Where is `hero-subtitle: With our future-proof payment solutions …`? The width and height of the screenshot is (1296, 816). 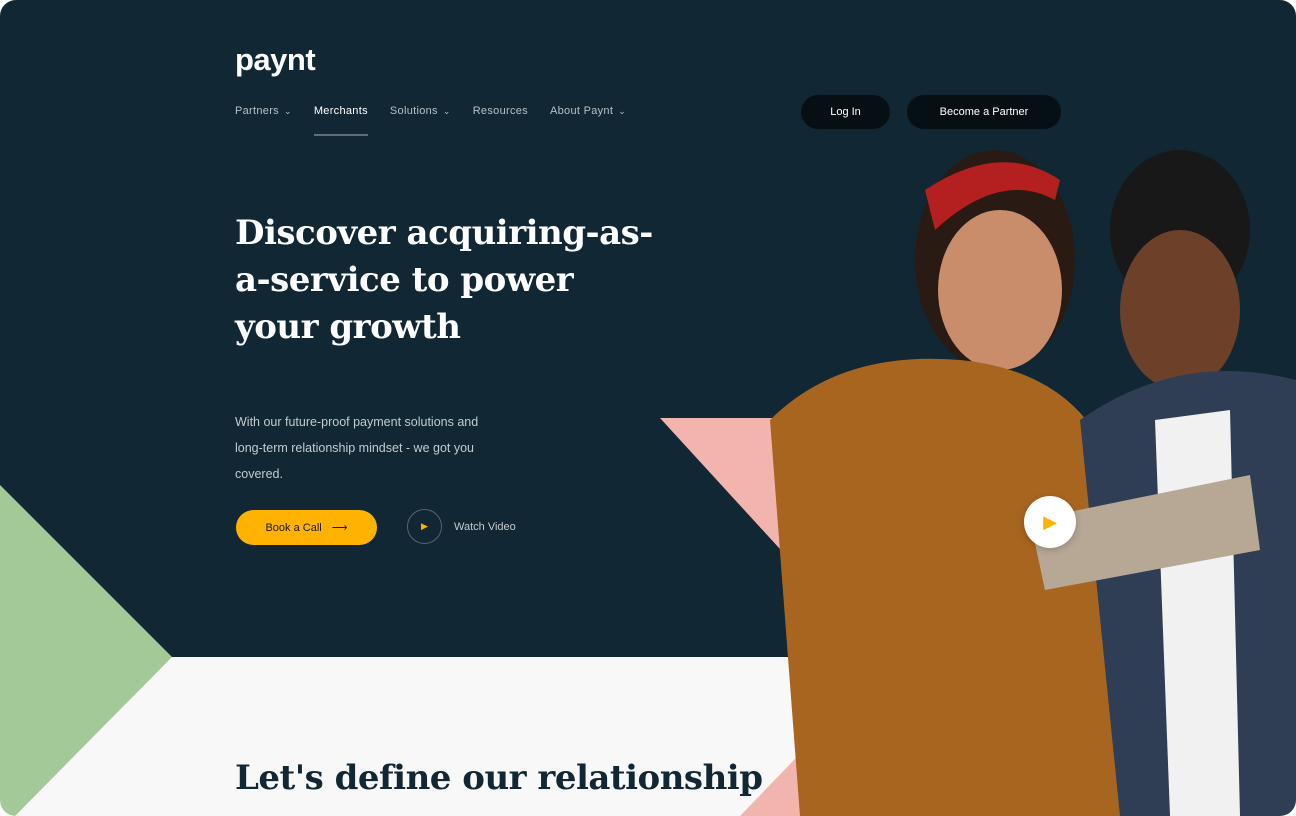
hero-subtitle: With our future-proof payment solutions … is located at coordinates (357, 448).